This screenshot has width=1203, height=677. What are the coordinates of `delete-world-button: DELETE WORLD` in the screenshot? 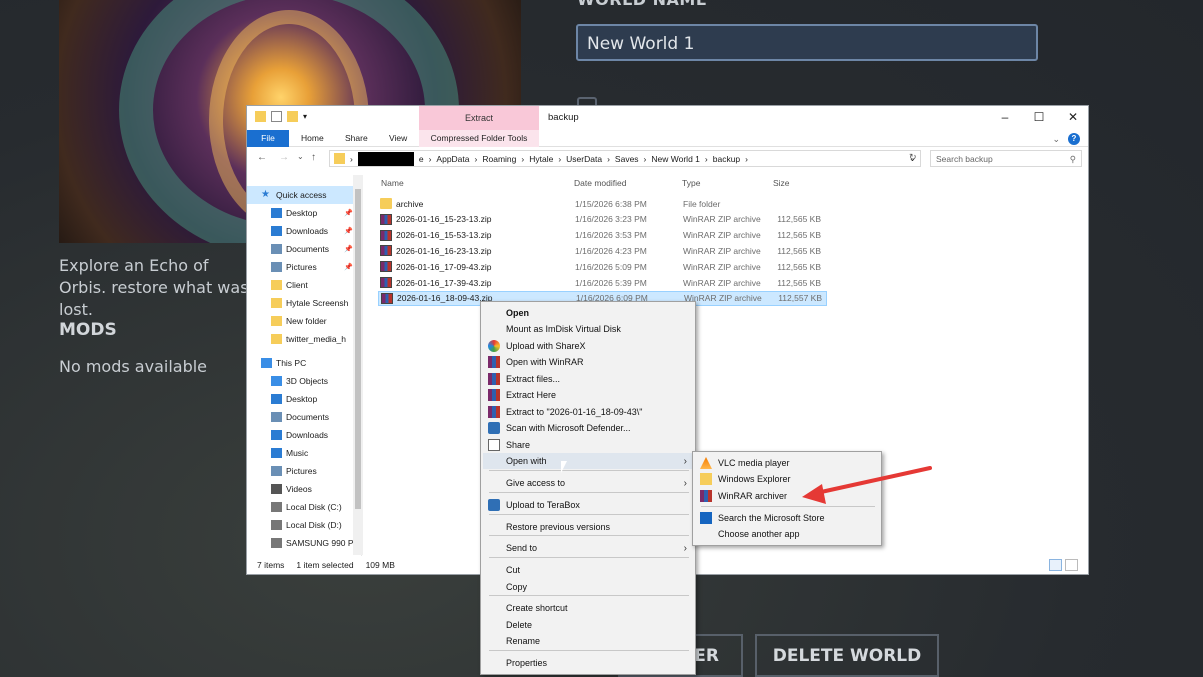 It's located at (847, 655).